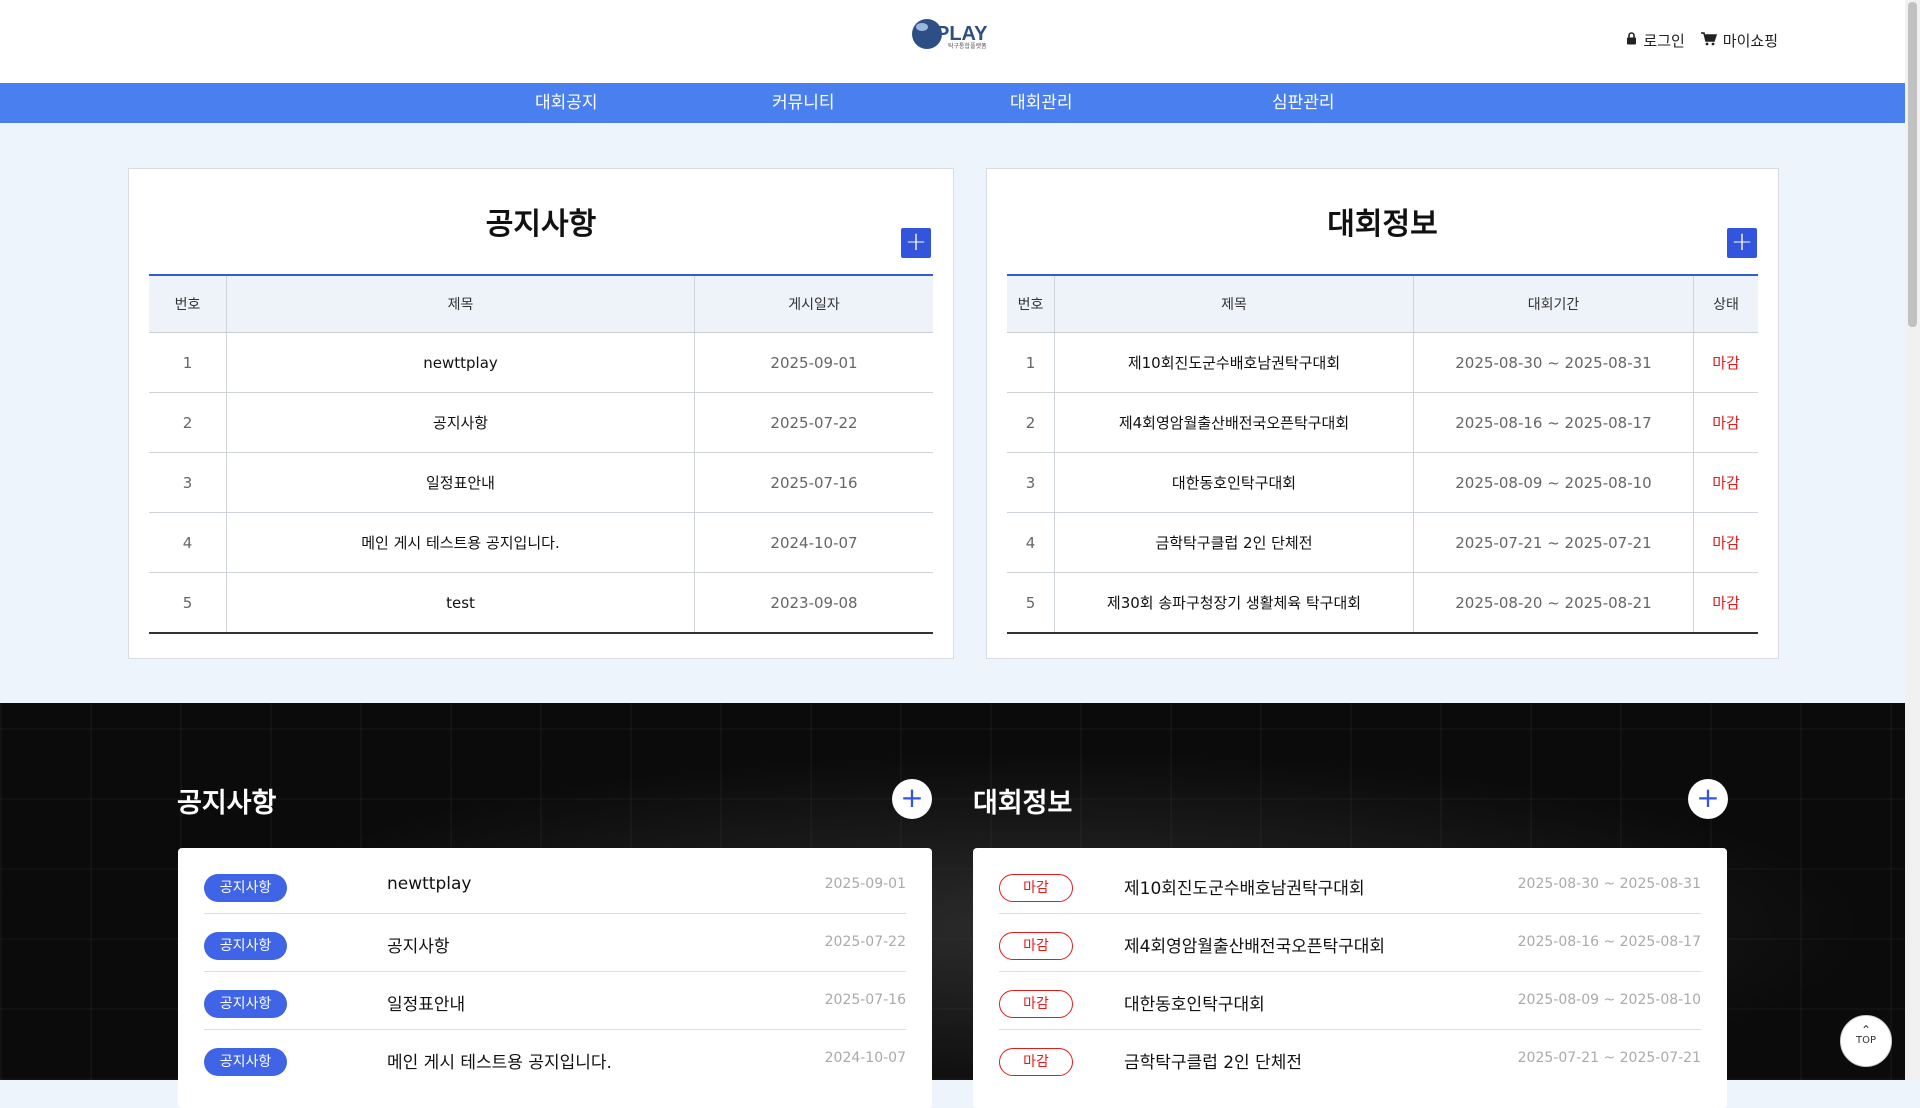  Describe the element at coordinates (1912, 540) in the screenshot. I see `page-scrollbar` at that location.